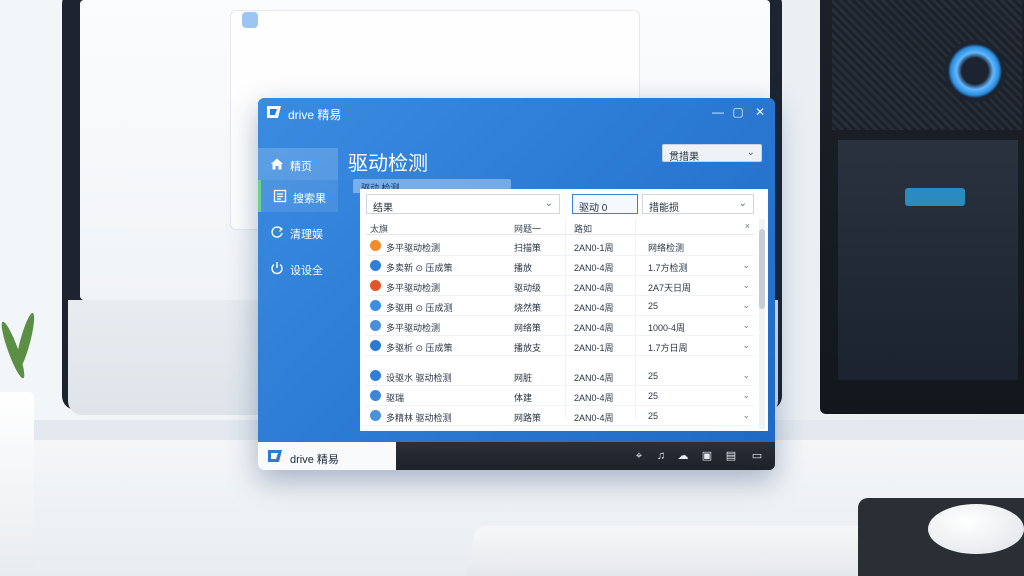  Describe the element at coordinates (419, 308) in the screenshot. I see `row-name: 多驱用 ⊙ 压成测` at that location.